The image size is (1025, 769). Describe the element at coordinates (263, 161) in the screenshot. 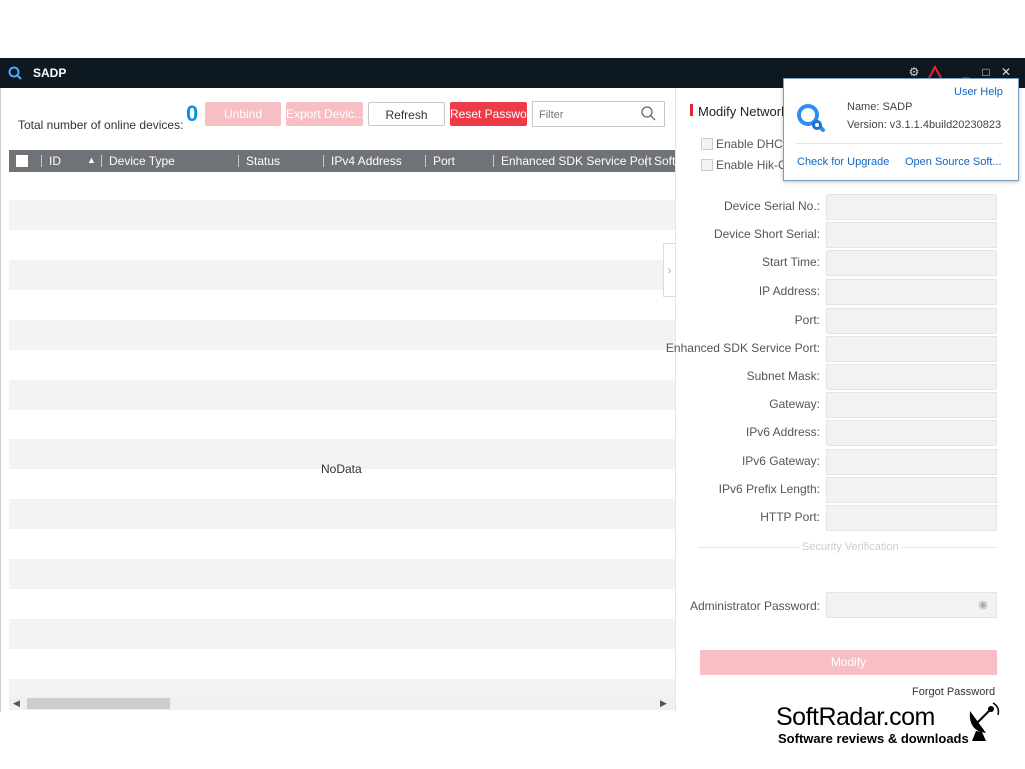

I see `column-status: Status` at that location.